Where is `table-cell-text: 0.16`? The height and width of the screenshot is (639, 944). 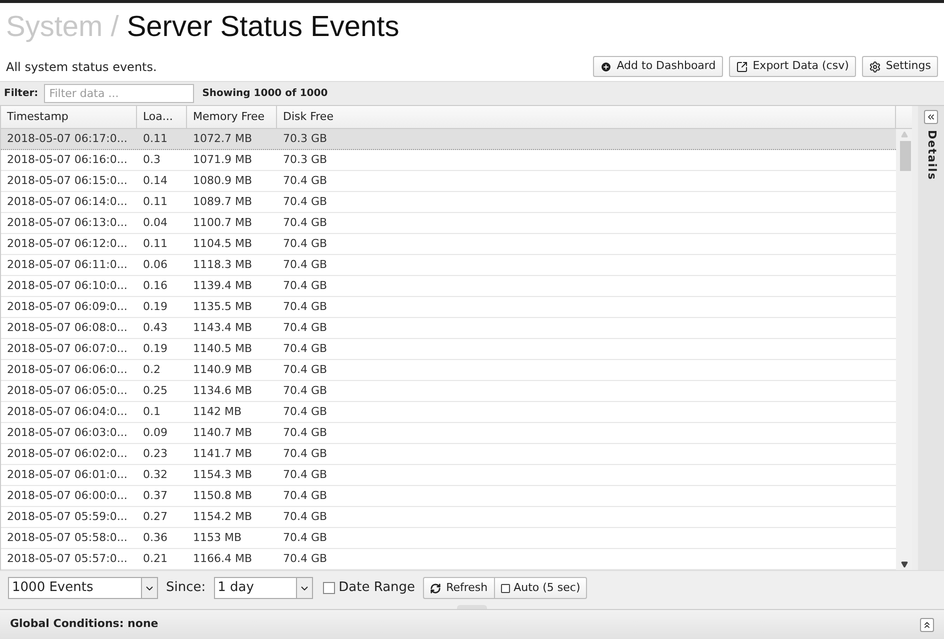
table-cell-text: 0.16 is located at coordinates (155, 286).